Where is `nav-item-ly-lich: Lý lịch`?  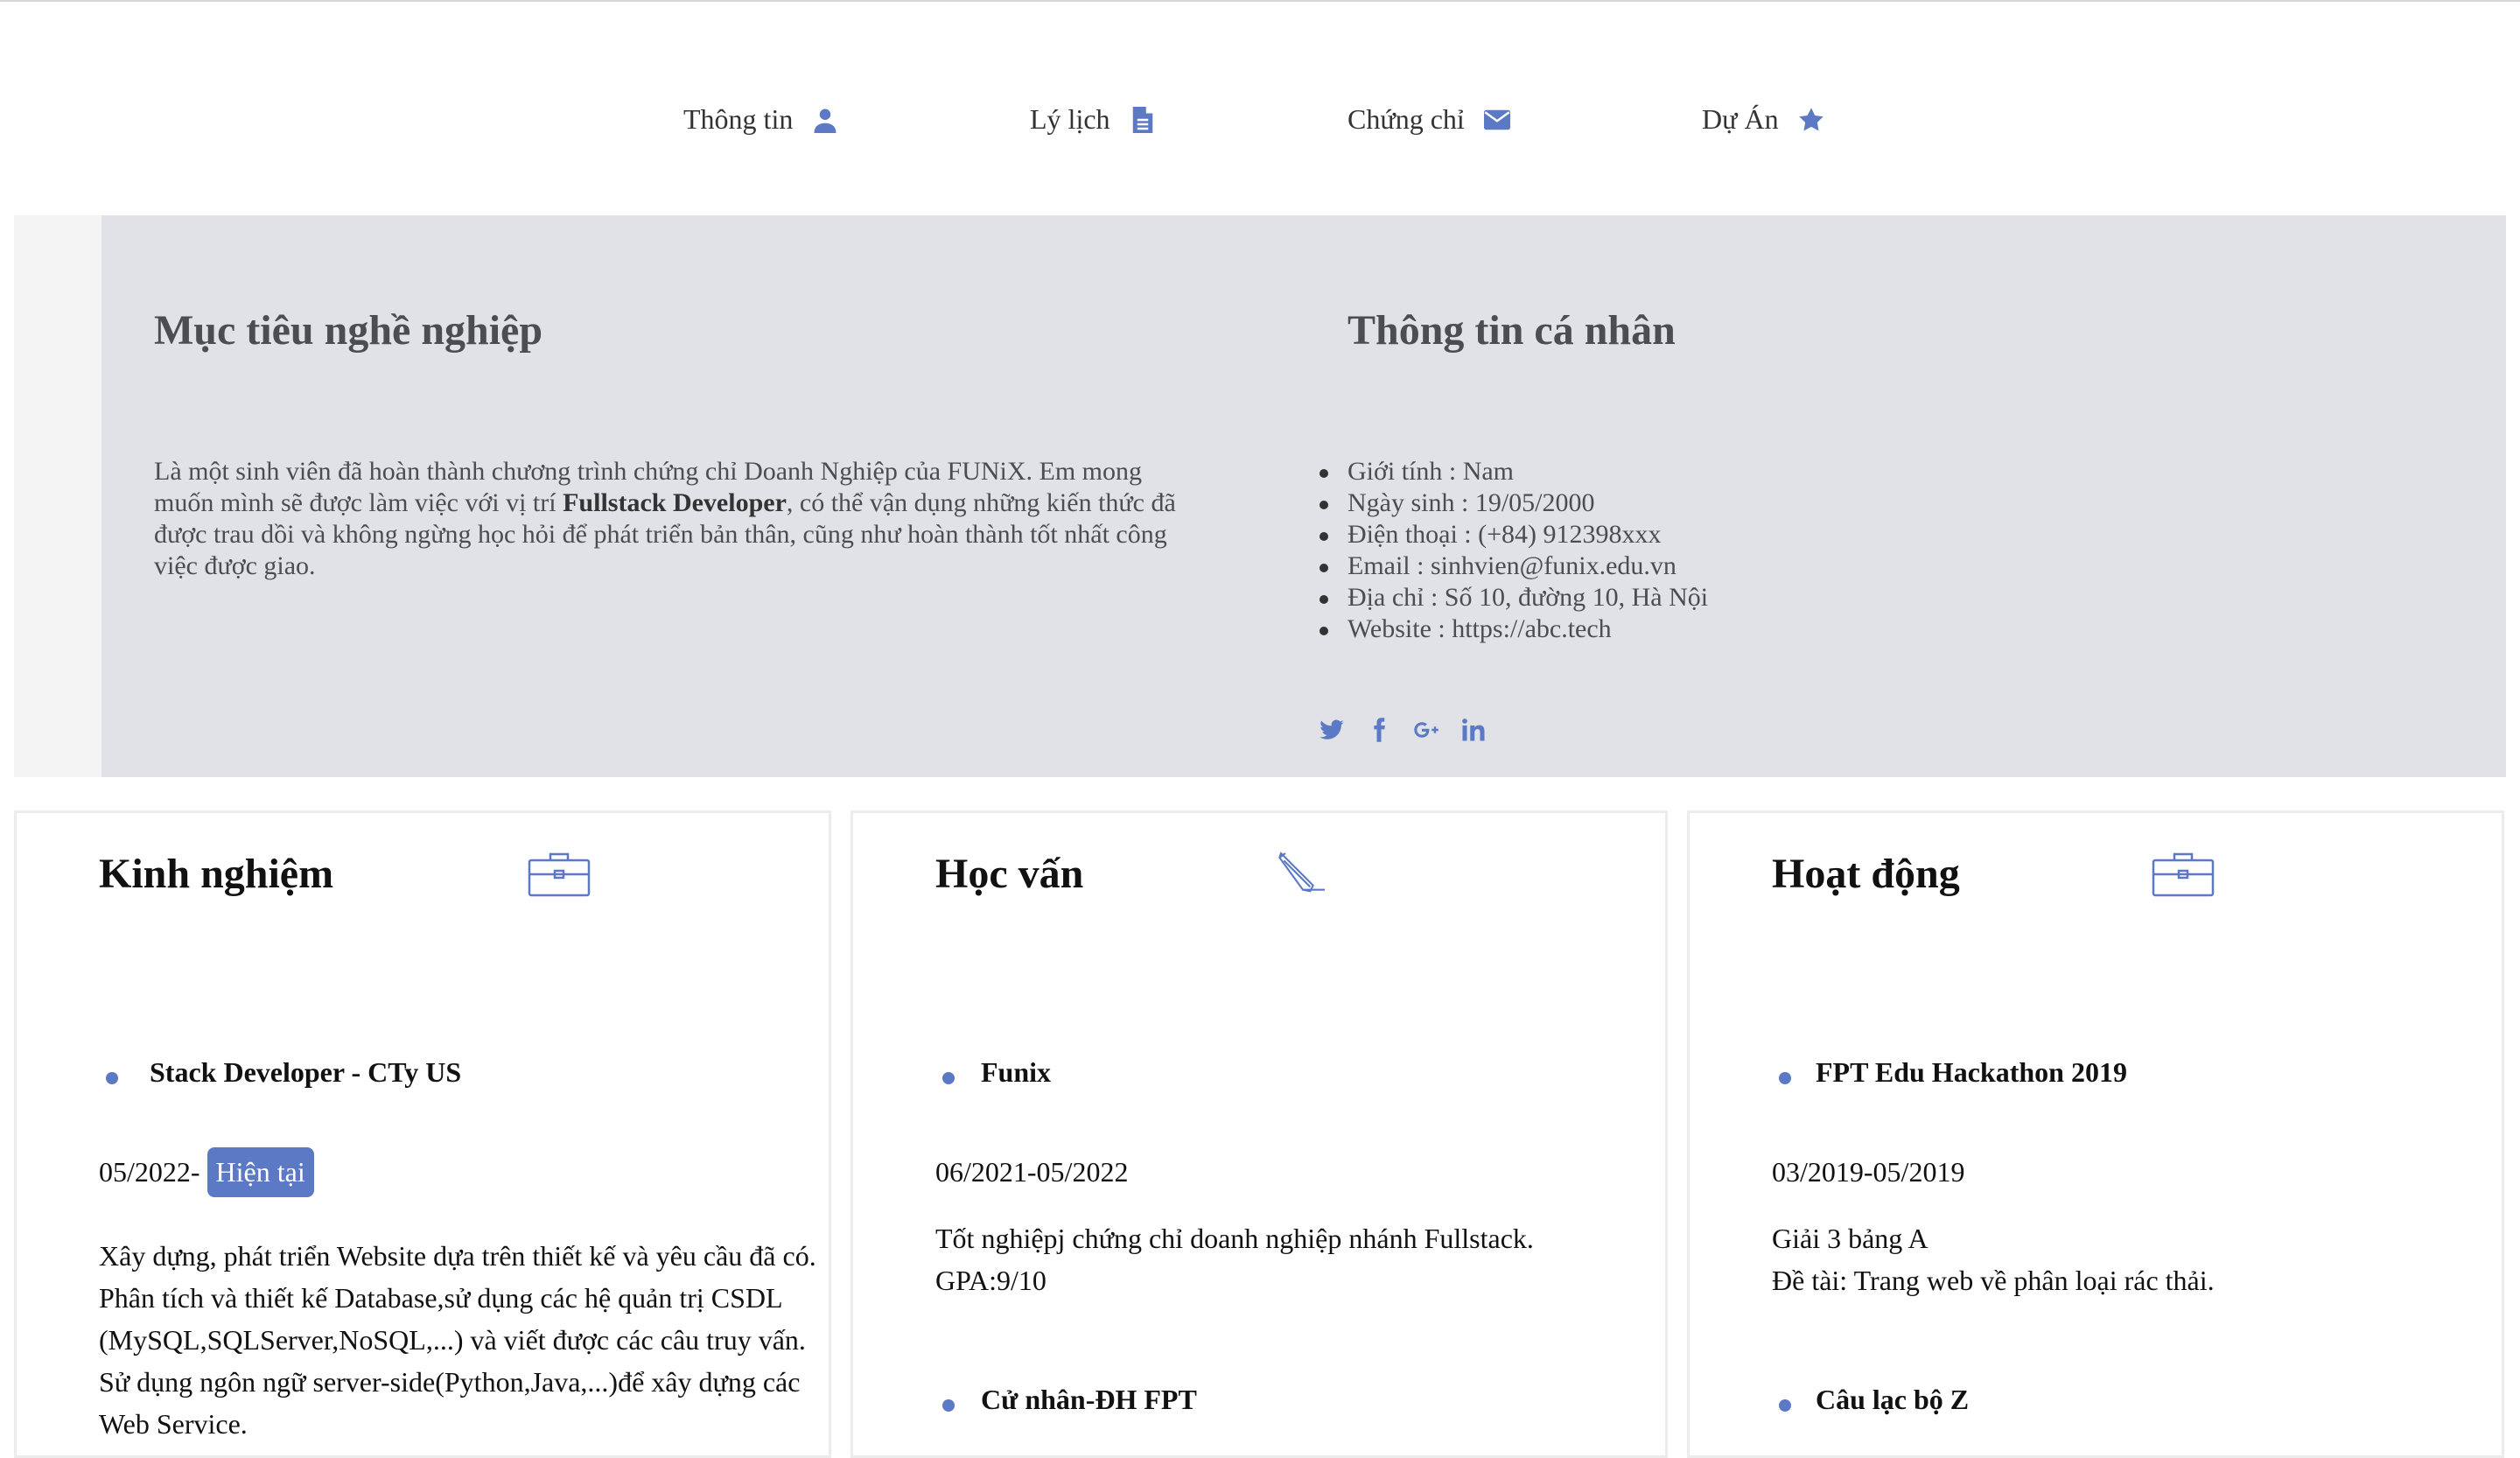
nav-item-ly-lich: Lý lịch is located at coordinates (1093, 119).